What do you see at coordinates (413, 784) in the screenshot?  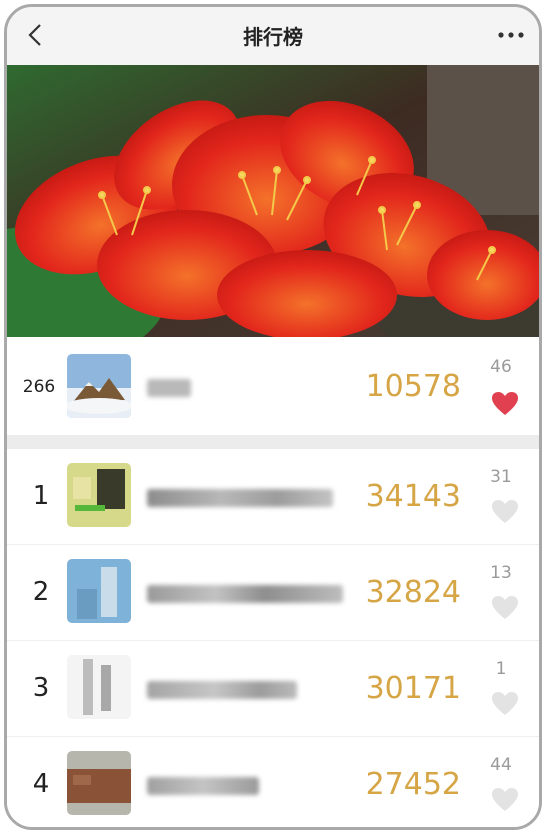 I see `score: 27452` at bounding box center [413, 784].